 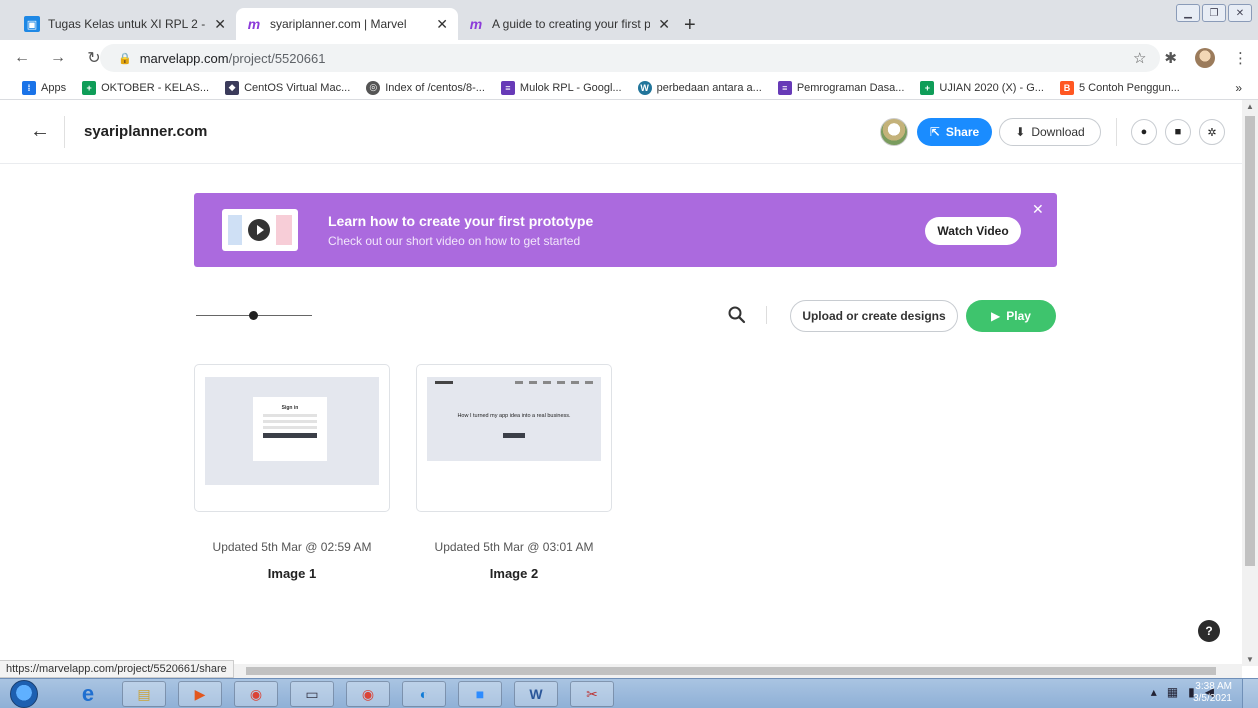 I want to click on blogger-icon: B, so click(x=1066, y=87).